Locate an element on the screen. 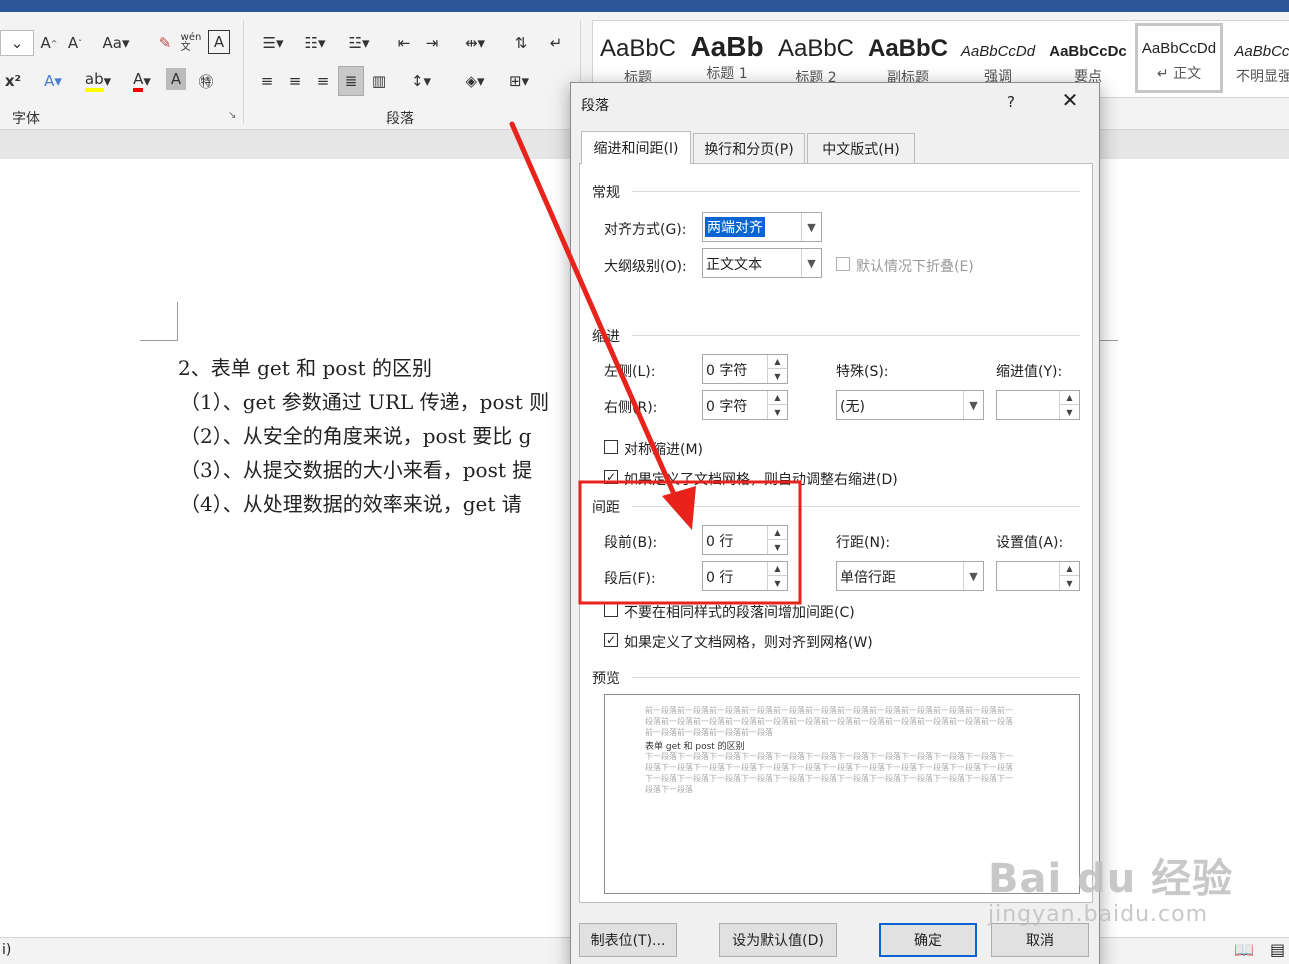 The height and width of the screenshot is (964, 1289). cancel-button: 取消 is located at coordinates (1040, 940).